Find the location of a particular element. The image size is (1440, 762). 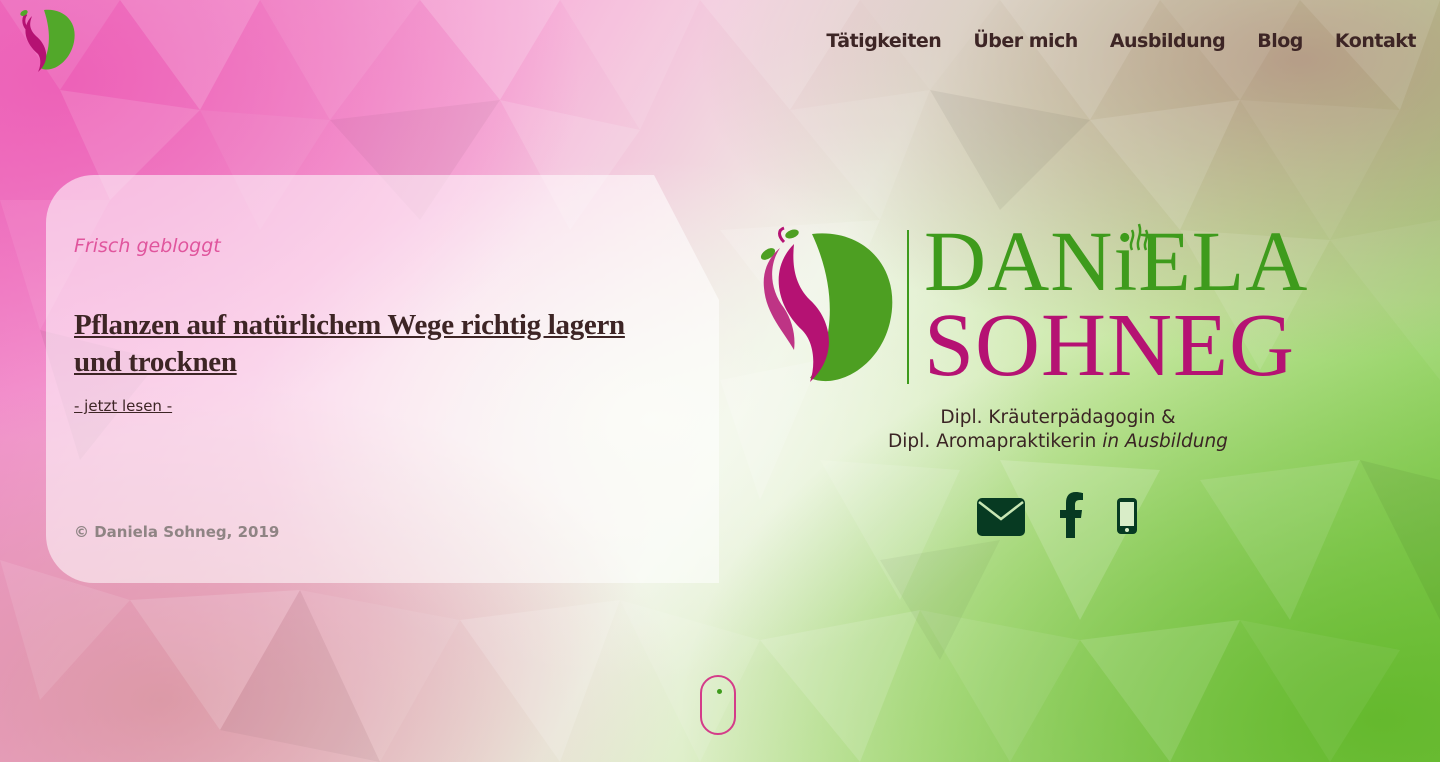

subtitle-line-1: Dipl. Kräuterpädagogin & is located at coordinates (1058, 417).